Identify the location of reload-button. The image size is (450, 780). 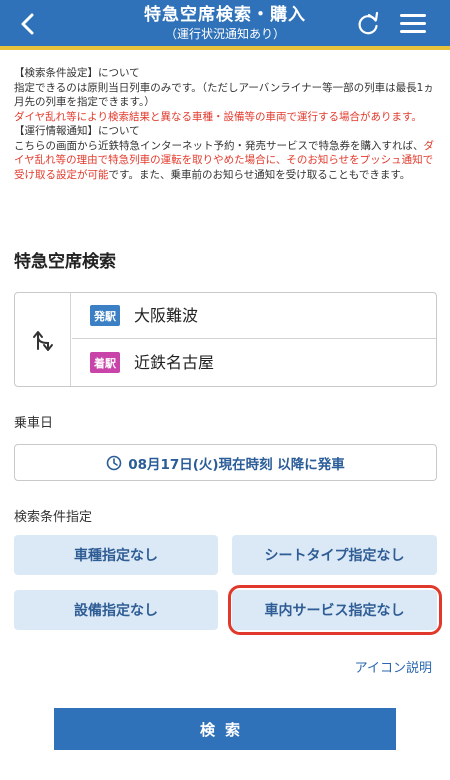
(368, 24).